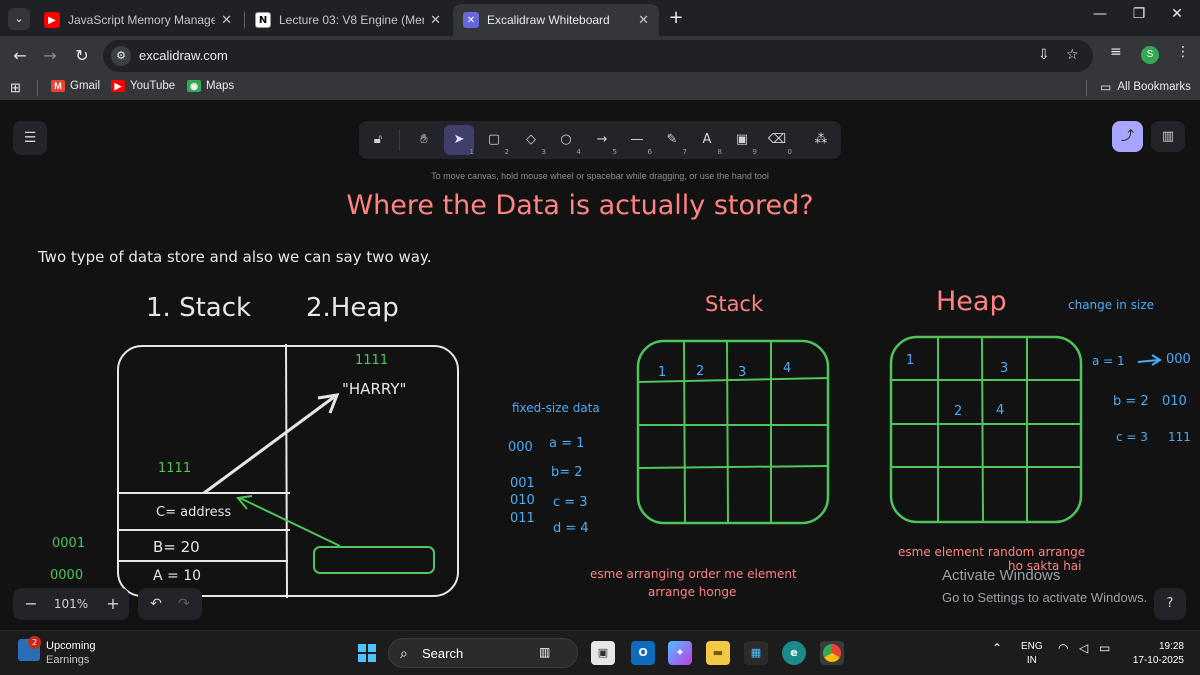 Image resolution: width=1200 pixels, height=675 pixels. Describe the element at coordinates (986, 429) in the screenshot. I see `heap-grid-outline` at that location.